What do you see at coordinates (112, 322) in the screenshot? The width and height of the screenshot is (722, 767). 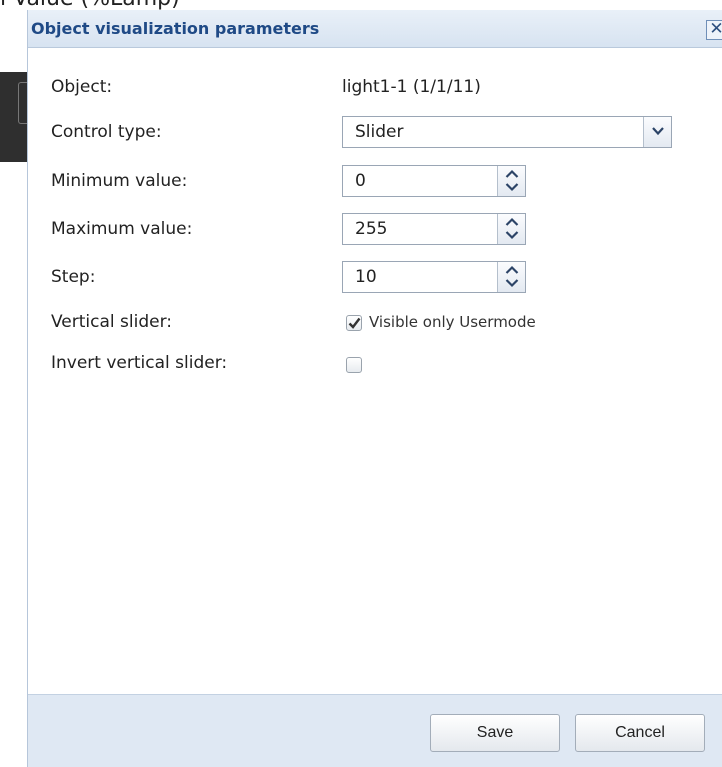 I see `vertical-slider-label: Vertical slider:` at bounding box center [112, 322].